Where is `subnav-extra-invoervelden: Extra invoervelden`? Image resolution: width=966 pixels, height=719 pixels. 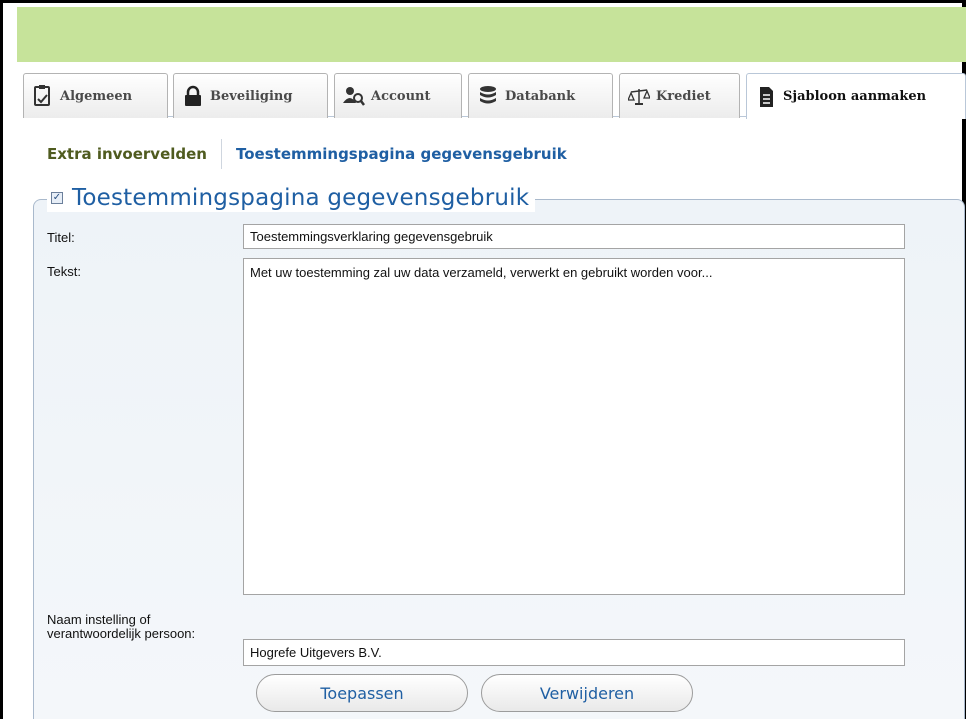
subnav-extra-invoervelden: Extra invoervelden is located at coordinates (127, 154).